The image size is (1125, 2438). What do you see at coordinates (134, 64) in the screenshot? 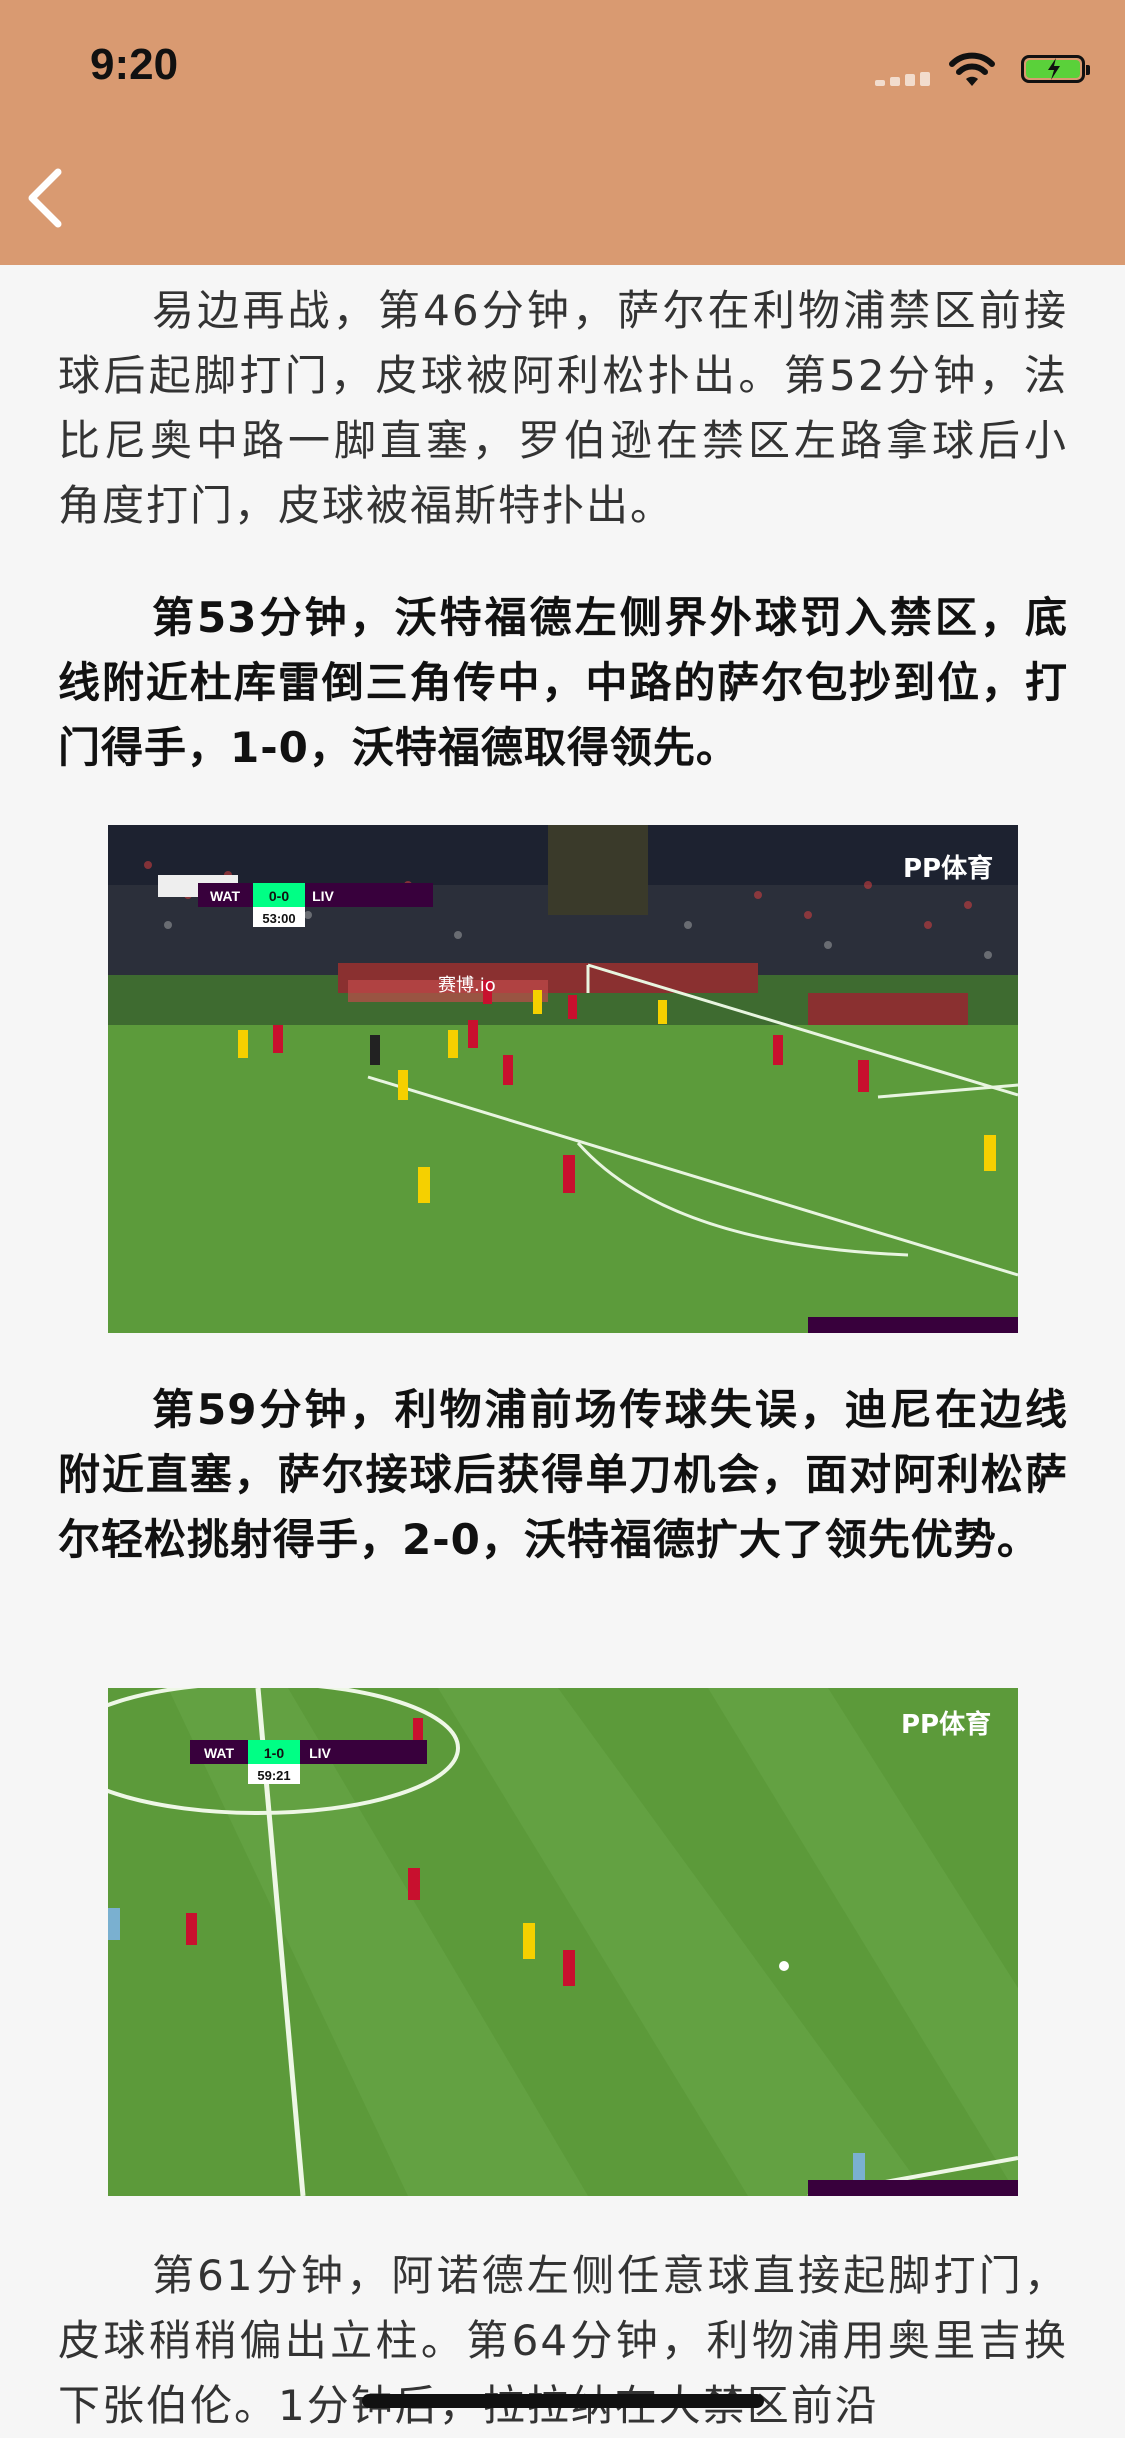
I see `status-time: 9:20` at bounding box center [134, 64].